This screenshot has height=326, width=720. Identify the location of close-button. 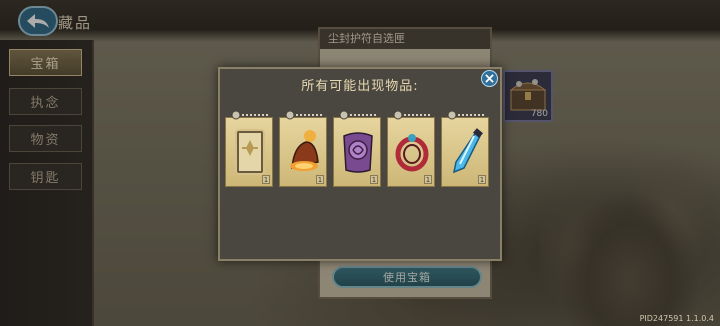
(489, 78).